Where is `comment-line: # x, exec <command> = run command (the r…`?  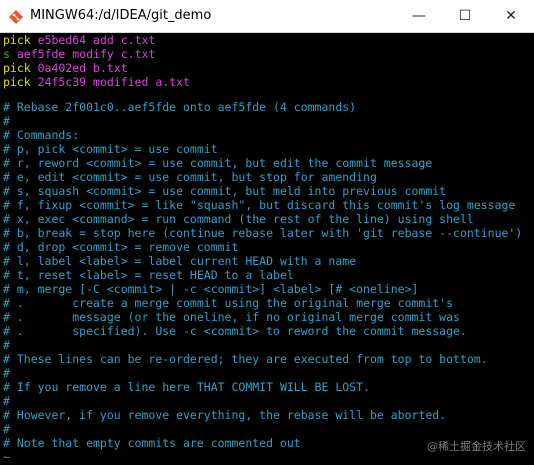 comment-line: # x, exec <command> = run command (the r… is located at coordinates (238, 219).